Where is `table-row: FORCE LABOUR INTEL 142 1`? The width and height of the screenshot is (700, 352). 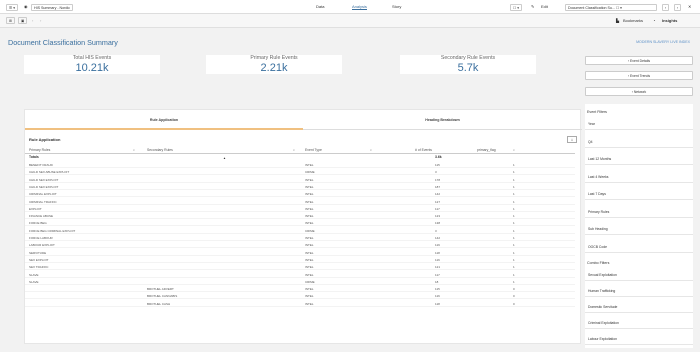
table-row: FORCE LABOUR INTEL 142 1 is located at coordinates (300, 238).